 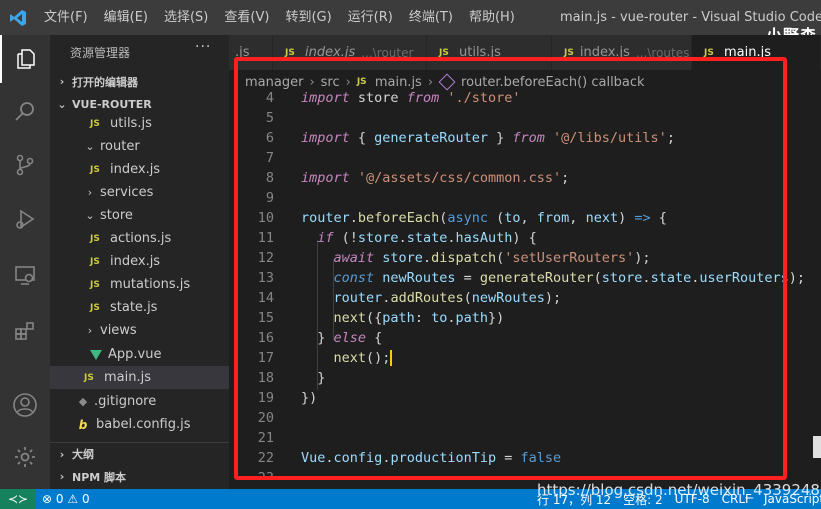 I want to click on tree-item-folder: › views, so click(x=139, y=330).